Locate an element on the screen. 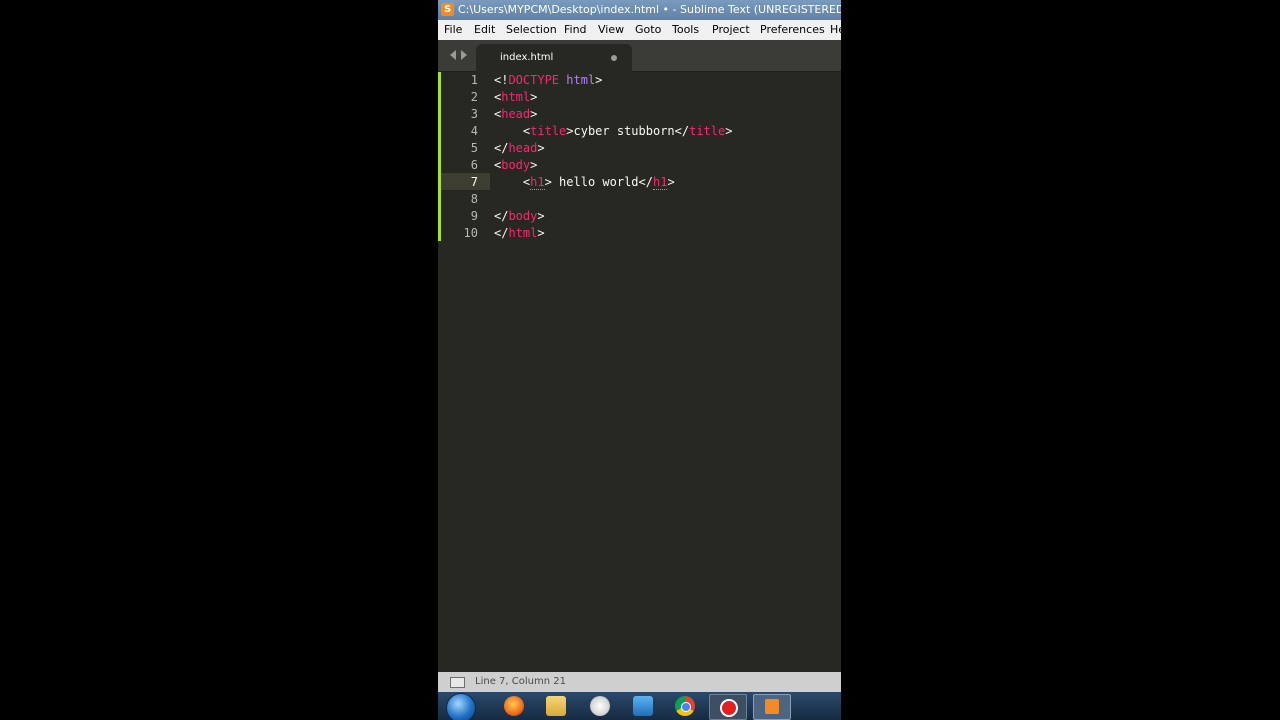 The image size is (1280, 720). line-number-gutter: 1 2 3 4 5 6 7 8 9 10 is located at coordinates (458, 157).